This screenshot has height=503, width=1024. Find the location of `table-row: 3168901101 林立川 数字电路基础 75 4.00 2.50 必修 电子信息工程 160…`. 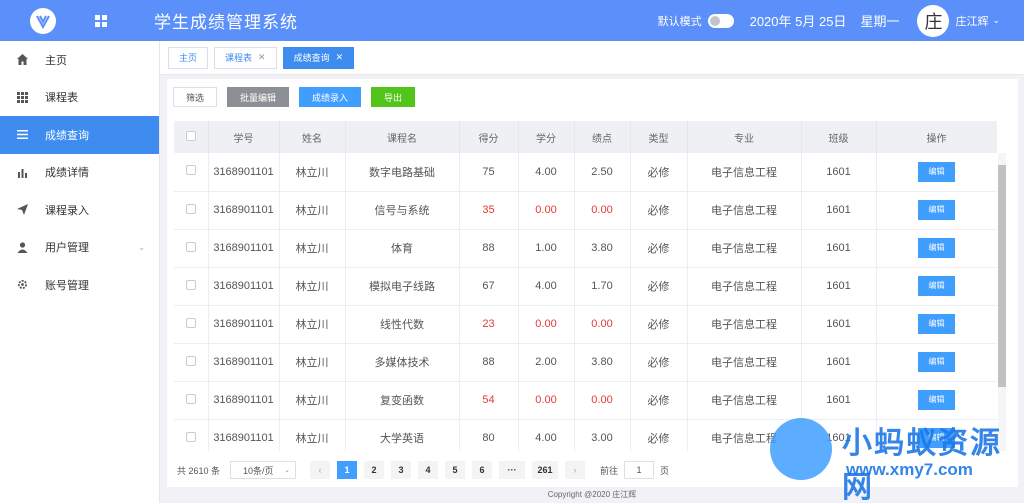

table-row: 3168901101 林立川 数字电路基础 75 4.00 2.50 必修 电子信息工程 160… is located at coordinates (585, 172).